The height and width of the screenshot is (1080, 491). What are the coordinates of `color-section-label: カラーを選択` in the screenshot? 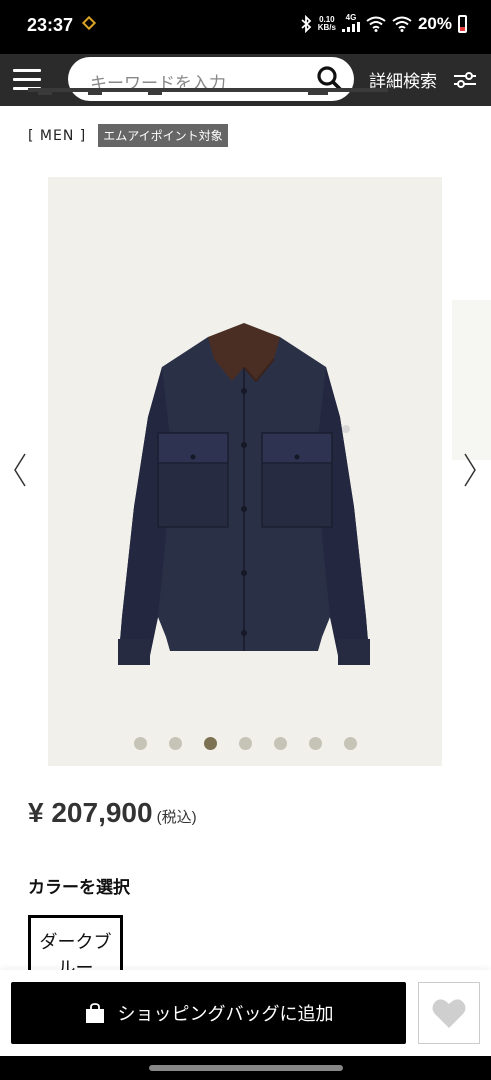 It's located at (79, 888).